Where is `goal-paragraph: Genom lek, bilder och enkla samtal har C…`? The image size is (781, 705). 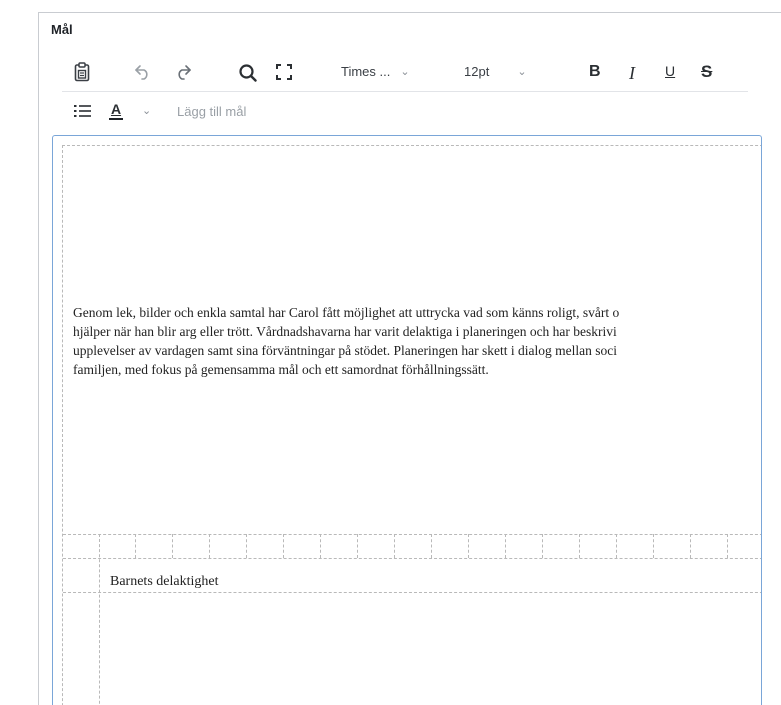 goal-paragraph: Genom lek, bilder och enkla samtal har C… is located at coordinates (417, 341).